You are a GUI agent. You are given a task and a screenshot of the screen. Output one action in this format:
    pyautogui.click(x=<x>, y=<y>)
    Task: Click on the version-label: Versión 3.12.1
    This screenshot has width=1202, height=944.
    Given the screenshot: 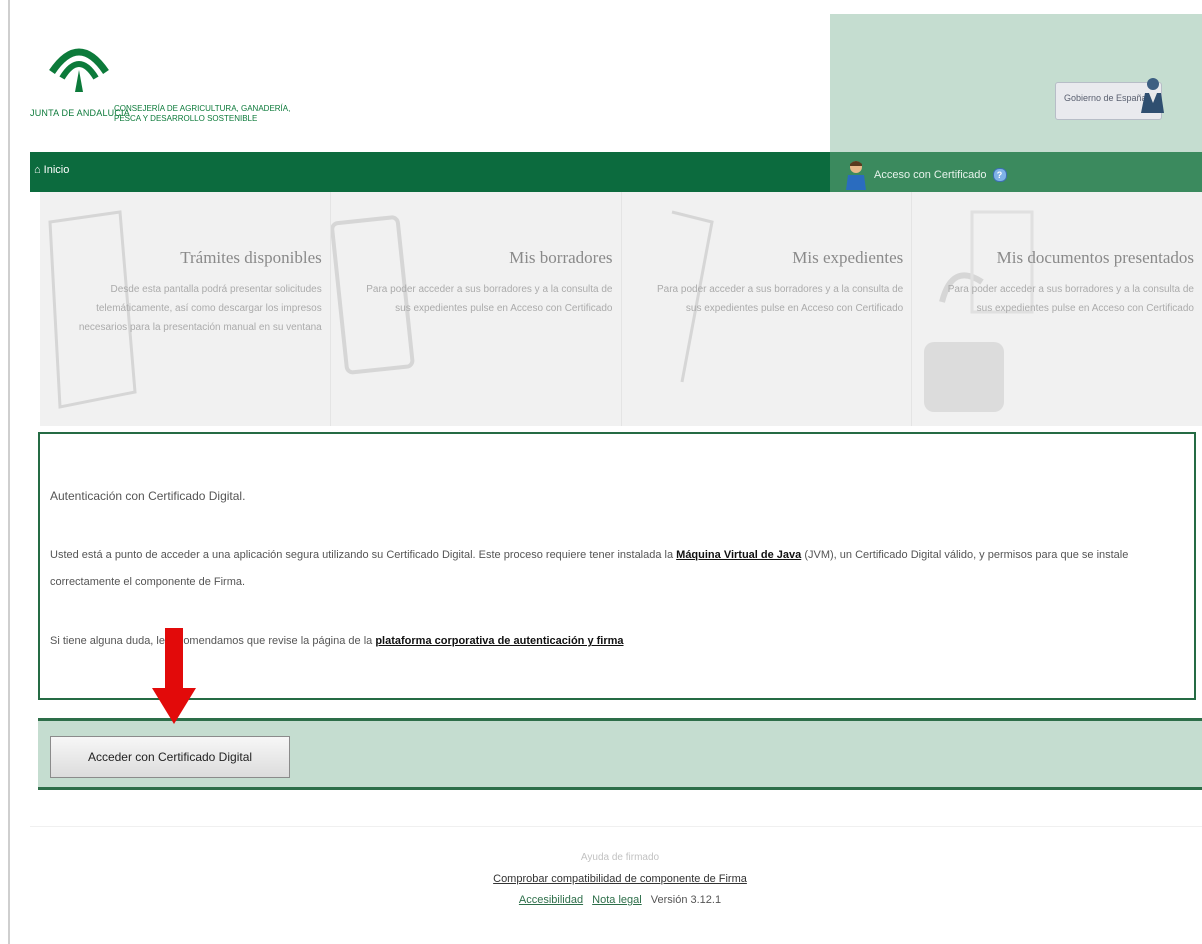 What is the action you would take?
    pyautogui.click(x=686, y=900)
    